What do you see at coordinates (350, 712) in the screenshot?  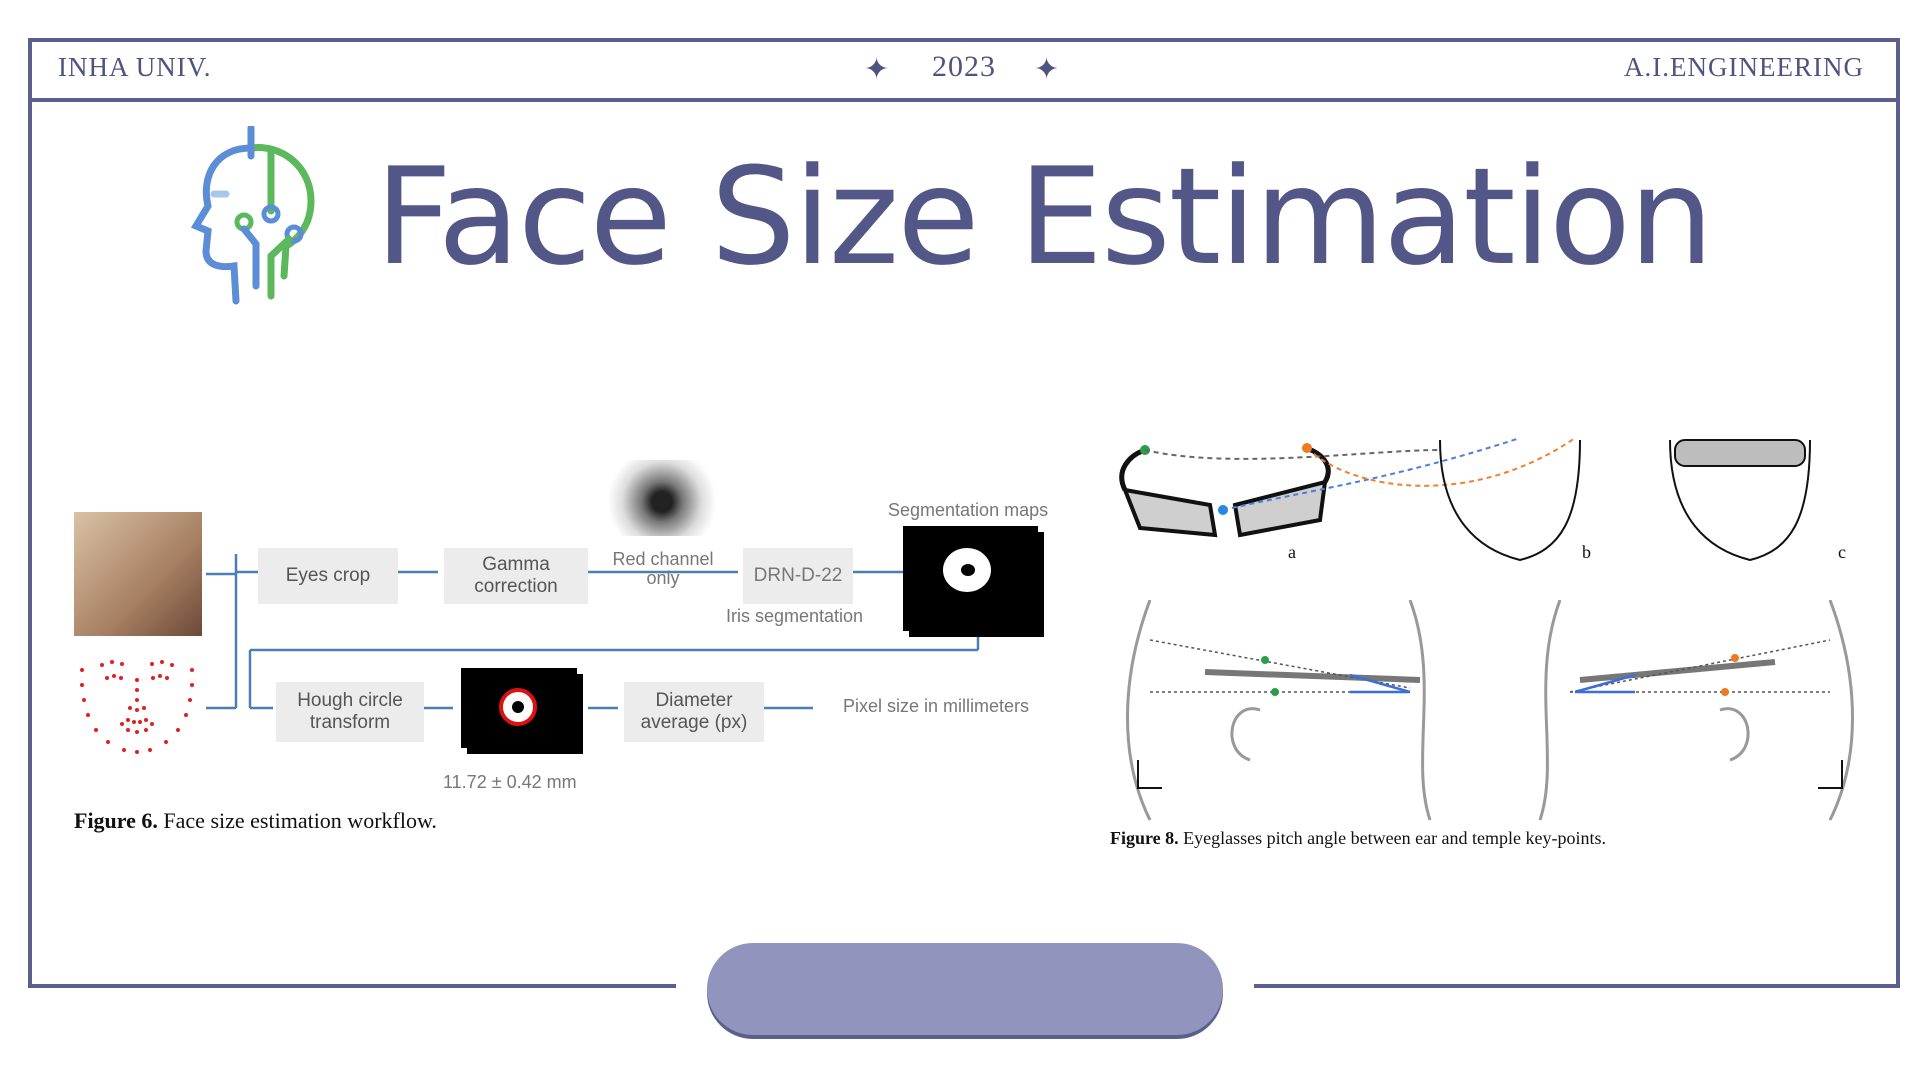 I see `step-hough-circle: Hough circle transform` at bounding box center [350, 712].